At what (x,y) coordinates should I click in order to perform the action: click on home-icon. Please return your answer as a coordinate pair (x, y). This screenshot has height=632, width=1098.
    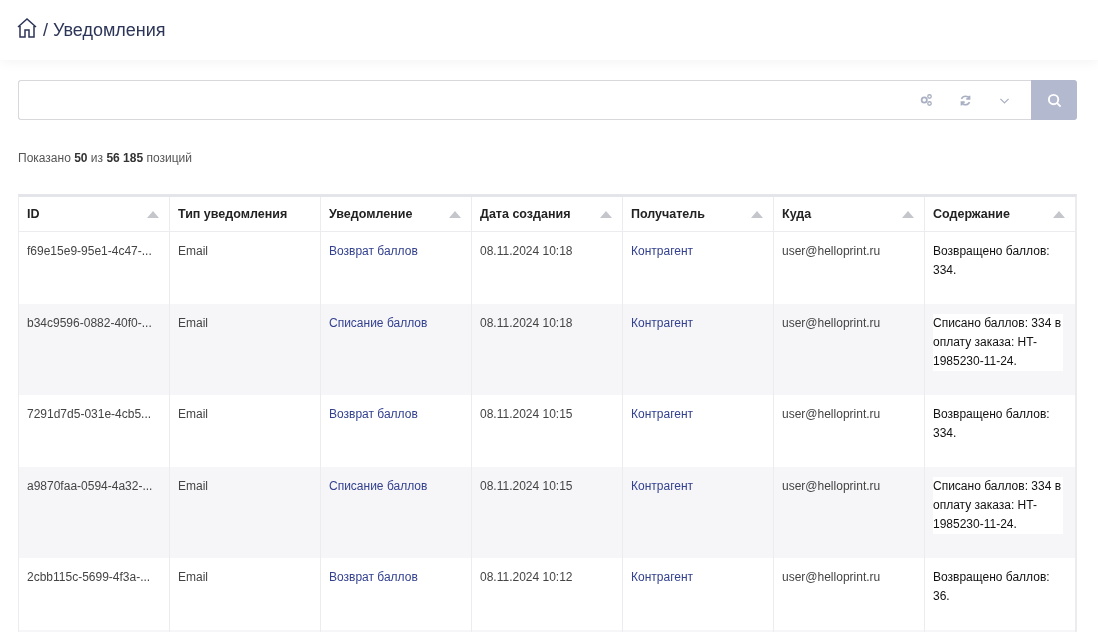
    Looking at the image, I should click on (27, 28).